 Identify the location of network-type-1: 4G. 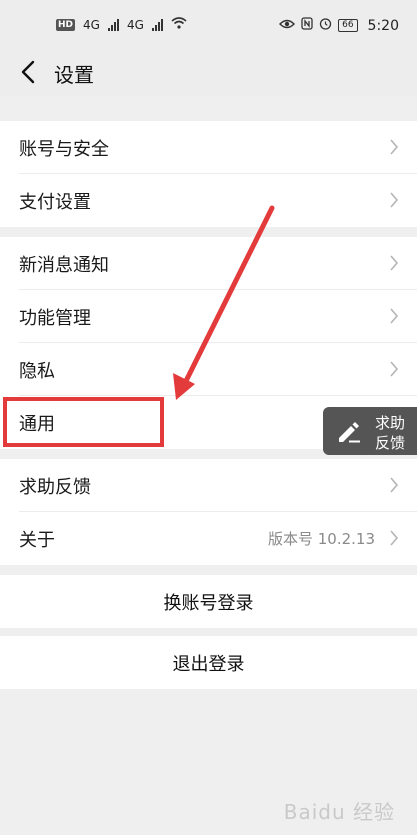
(91, 24).